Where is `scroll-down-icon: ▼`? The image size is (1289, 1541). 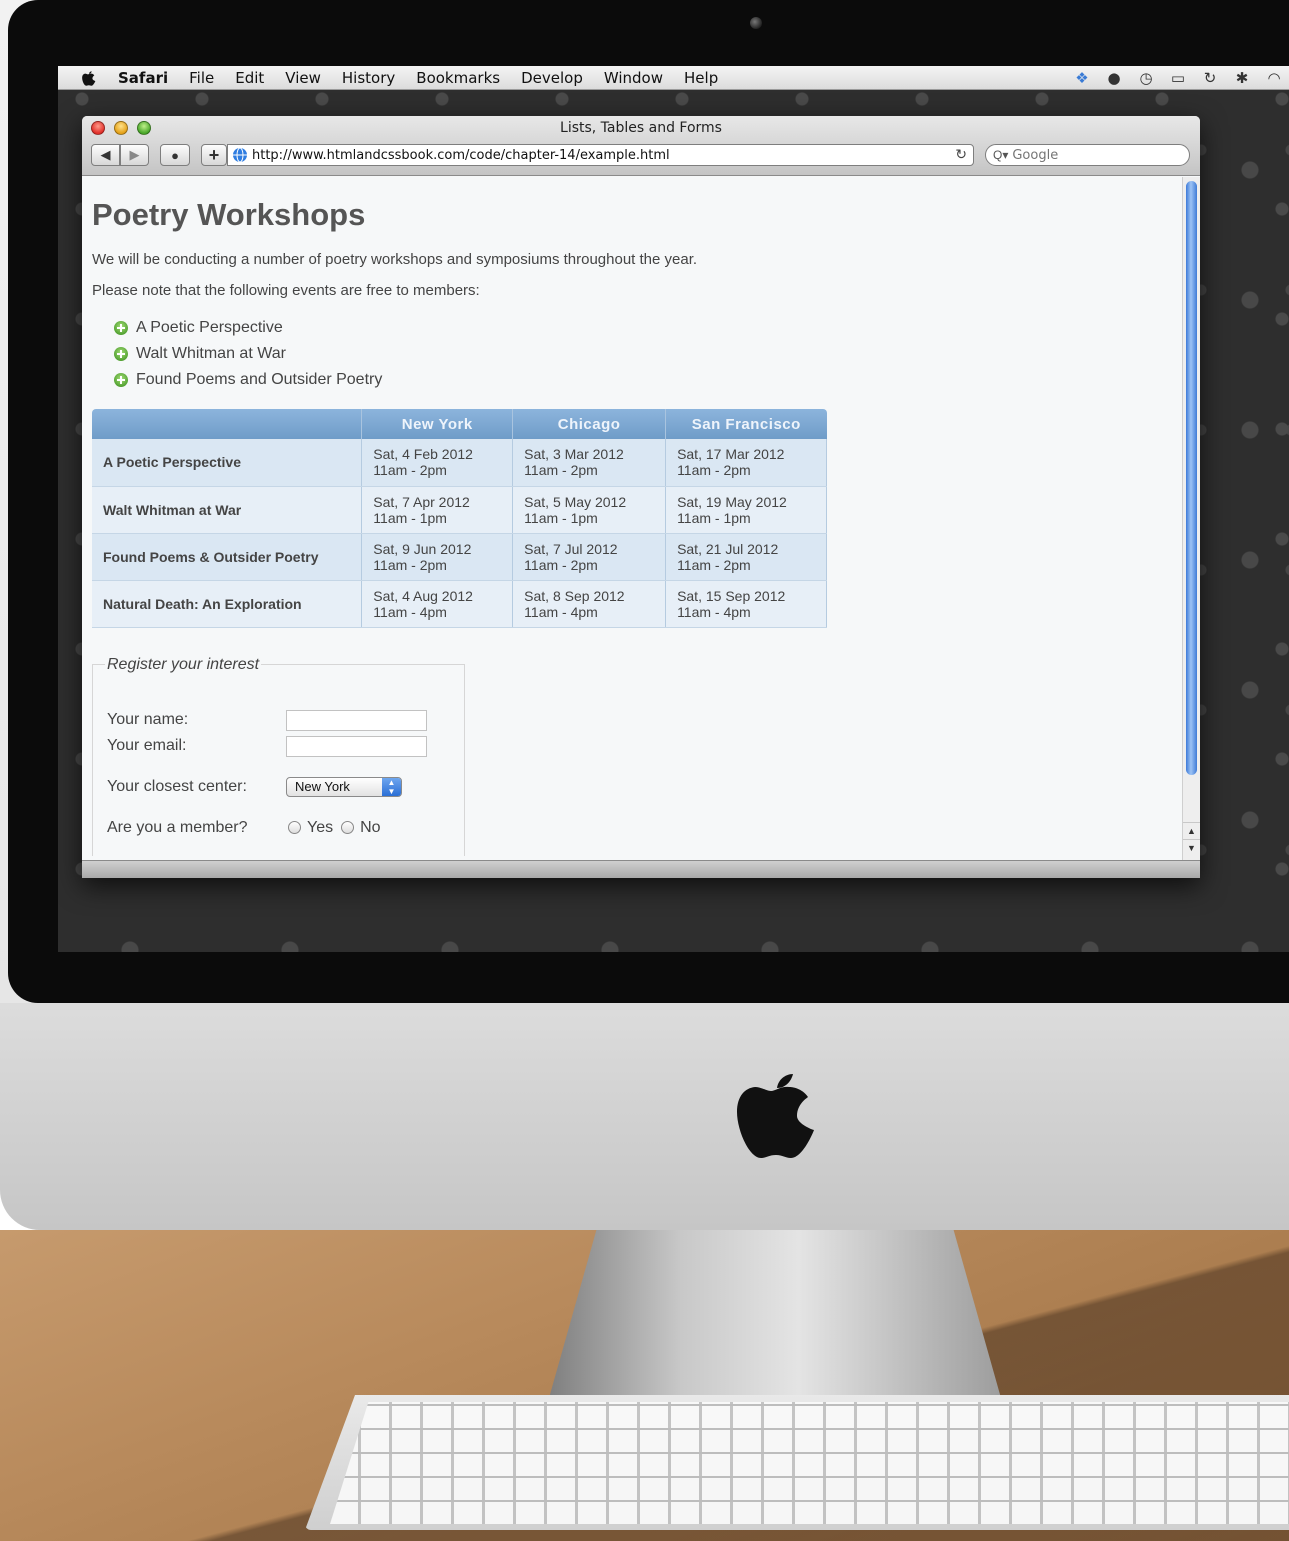
scroll-down-icon: ▼ is located at coordinates (1191, 847).